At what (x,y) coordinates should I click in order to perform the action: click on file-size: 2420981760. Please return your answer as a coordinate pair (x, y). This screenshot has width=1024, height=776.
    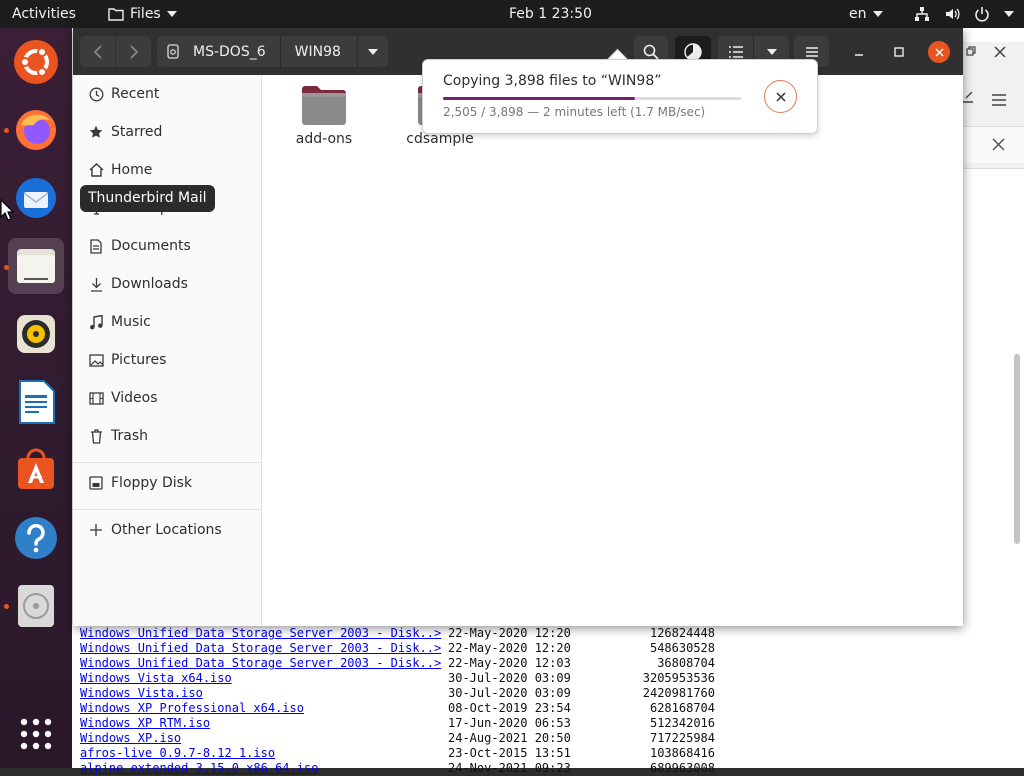
    Looking at the image, I should click on (678, 693).